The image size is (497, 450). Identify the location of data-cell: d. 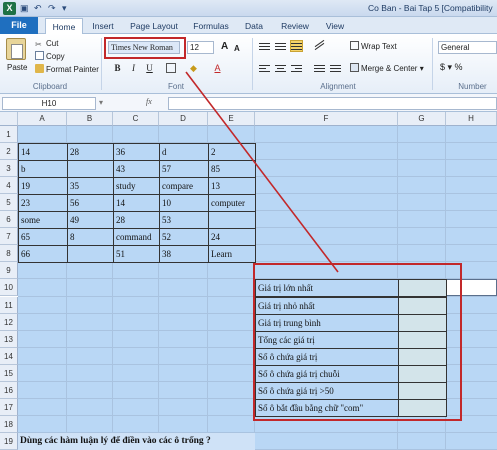
(184, 152).